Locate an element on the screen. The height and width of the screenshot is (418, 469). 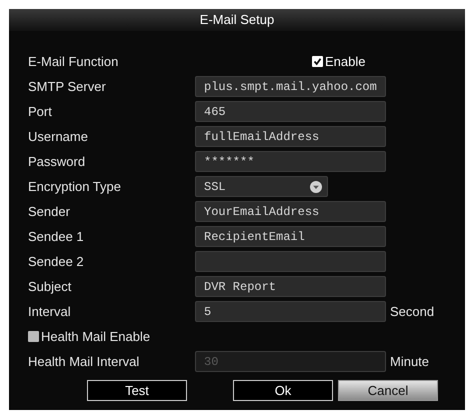
field-label: Health Mail Interval is located at coordinates (84, 361).